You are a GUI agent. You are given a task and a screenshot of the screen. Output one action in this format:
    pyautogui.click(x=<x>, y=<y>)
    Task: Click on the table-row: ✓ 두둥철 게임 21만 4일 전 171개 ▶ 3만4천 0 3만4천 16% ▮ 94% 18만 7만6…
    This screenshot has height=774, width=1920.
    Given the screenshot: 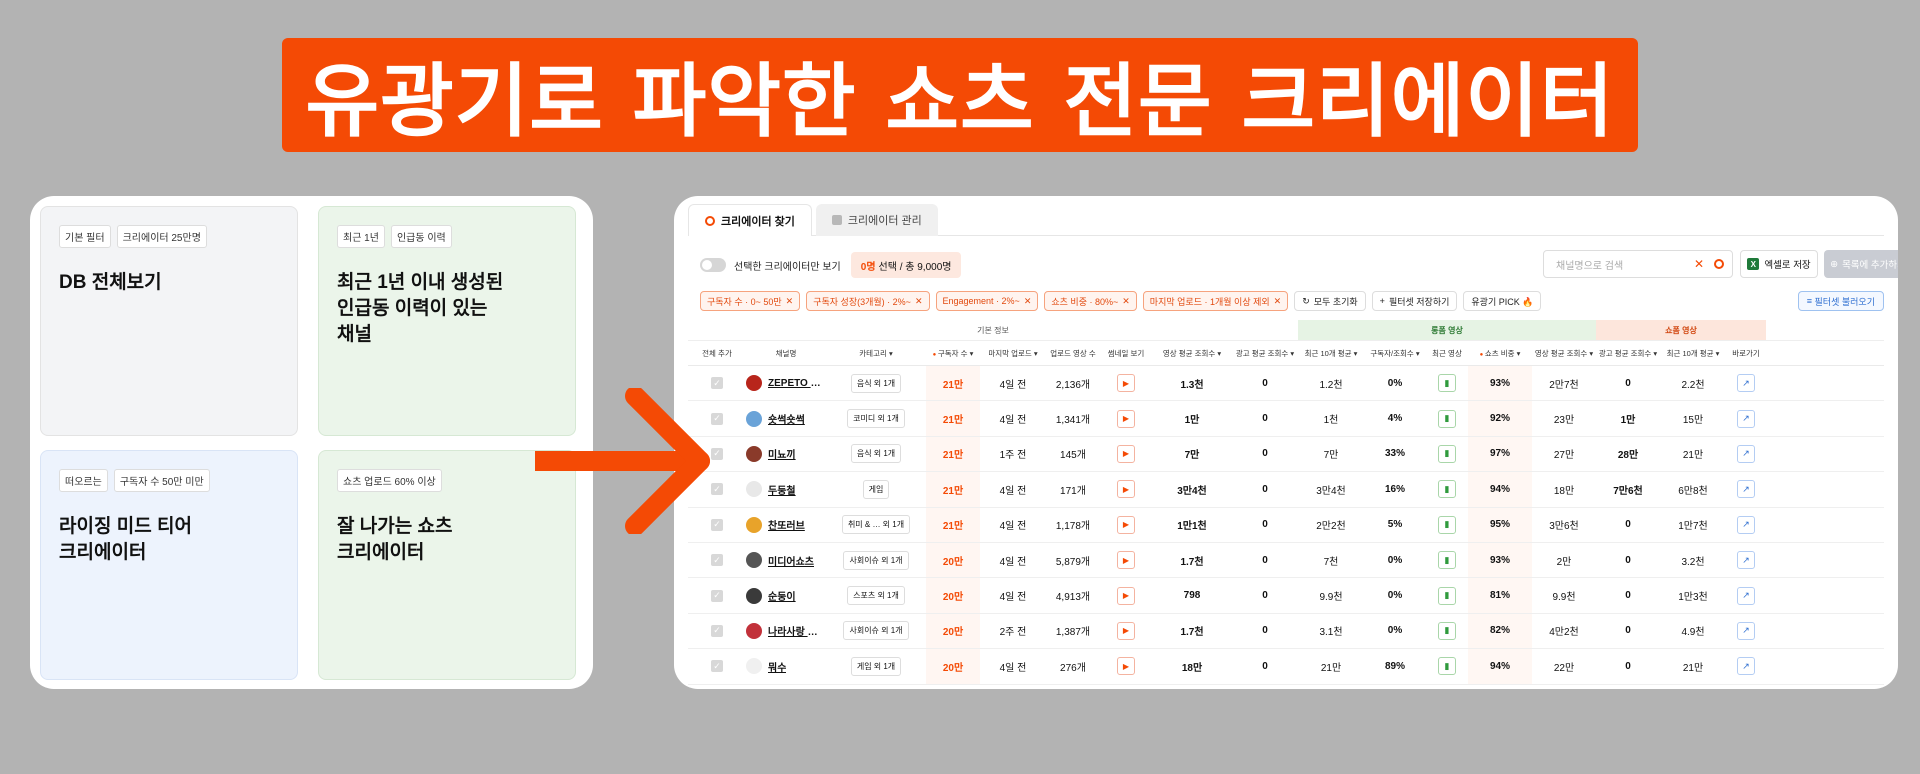 What is the action you would take?
    pyautogui.click(x=1286, y=490)
    